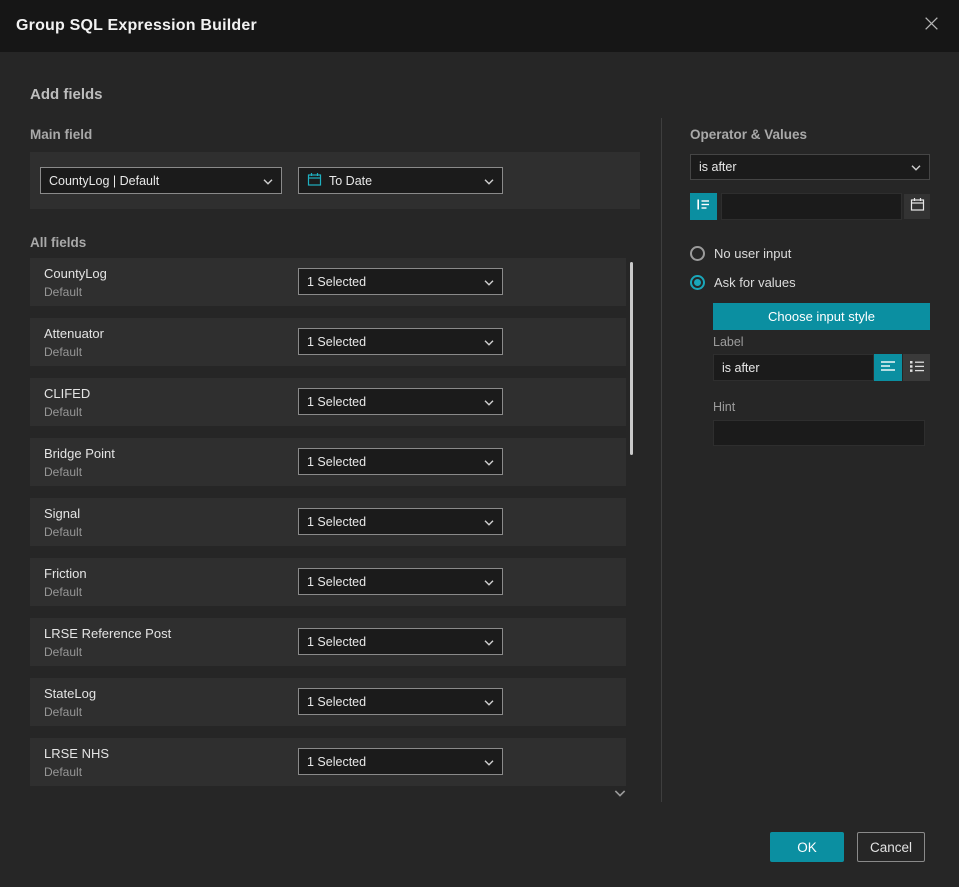 The width and height of the screenshot is (959, 887). I want to click on field-row: Bridge Point Default 1 Selected, so click(328, 462).